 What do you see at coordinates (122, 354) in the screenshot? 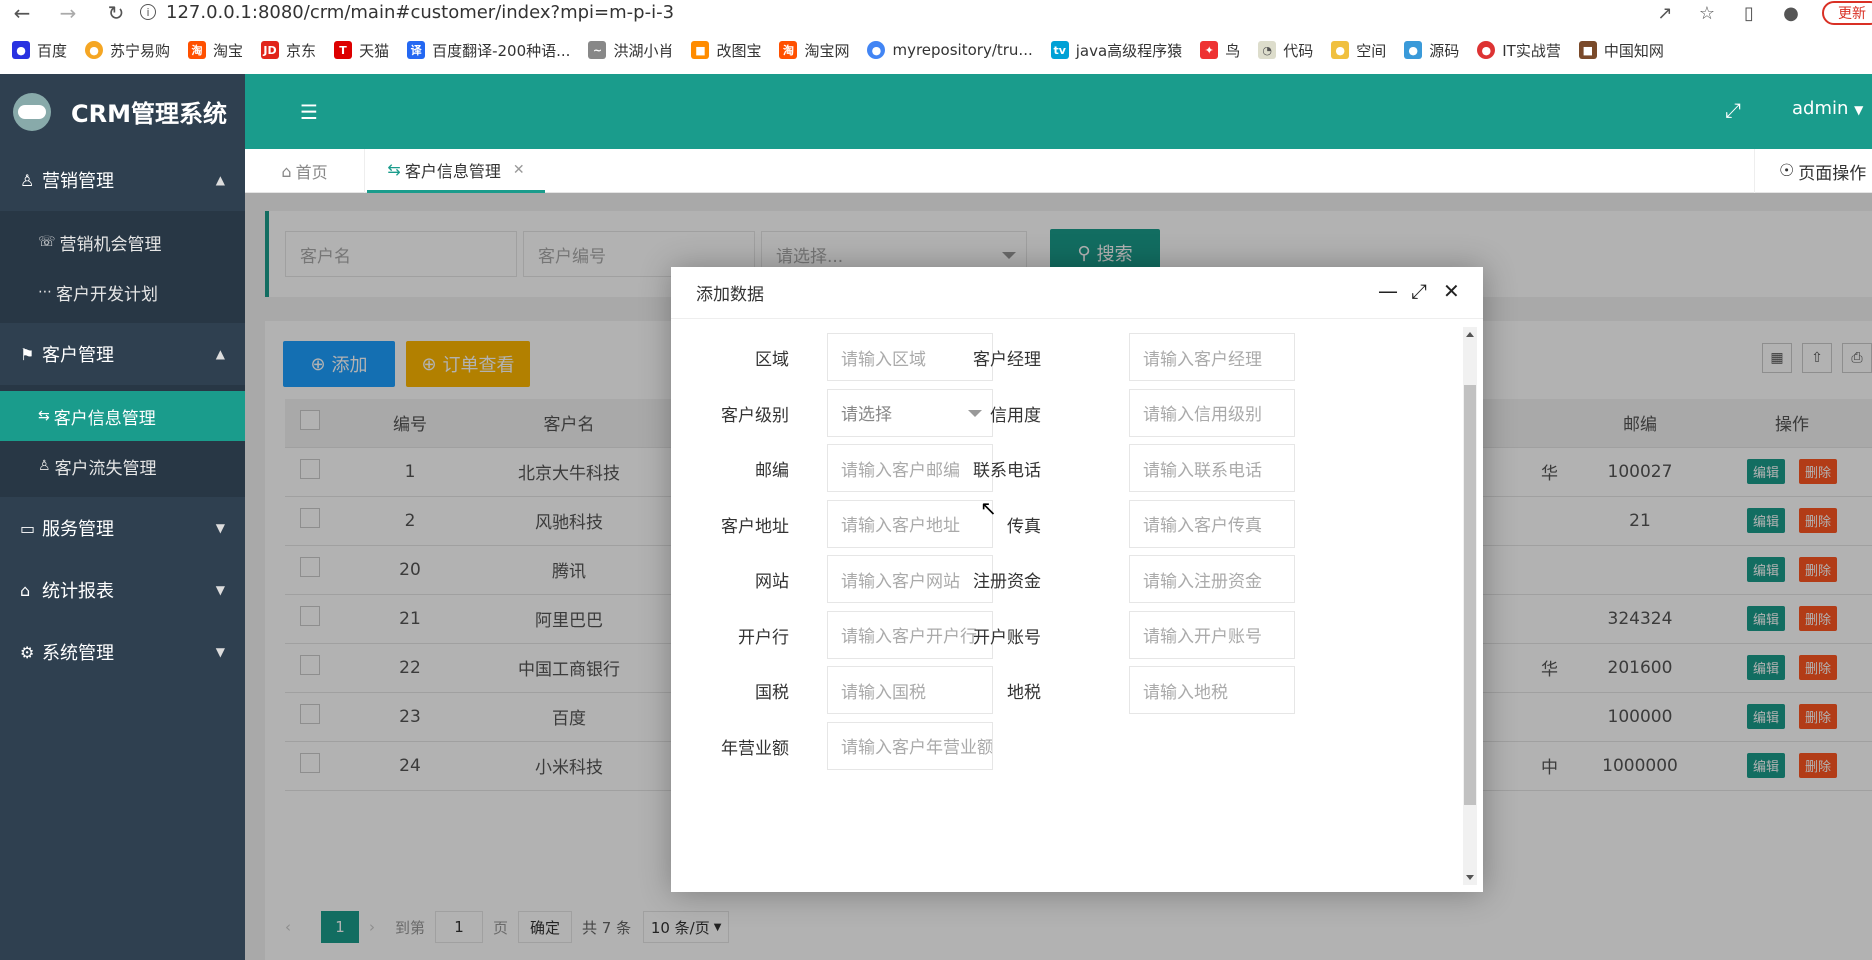
I see `sidebar-group-customer: ⚑ 客户管理 ▲` at bounding box center [122, 354].